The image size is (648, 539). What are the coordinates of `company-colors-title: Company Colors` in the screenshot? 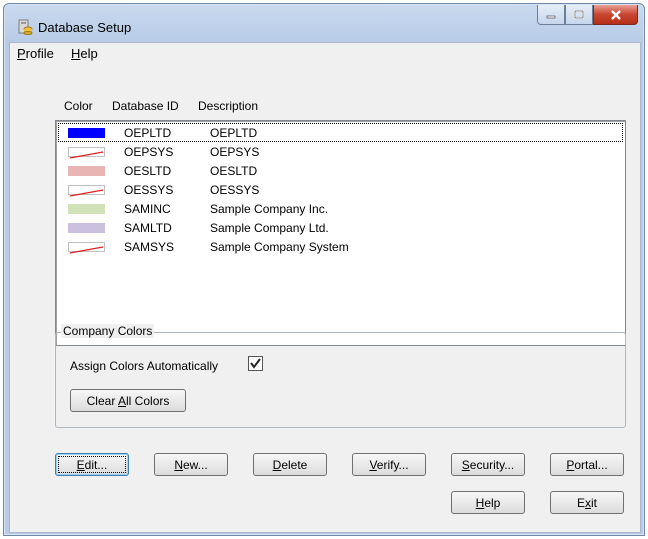 It's located at (108, 331).